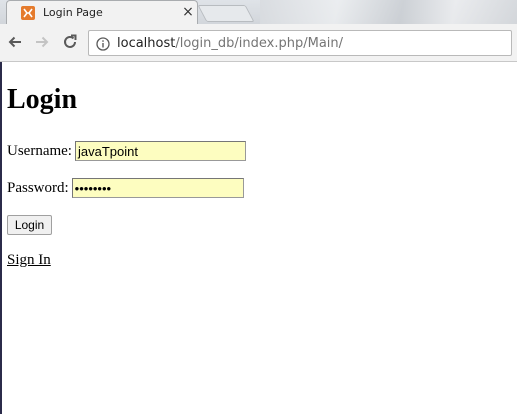 The height and width of the screenshot is (414, 517). I want to click on address-bar: localhost/login_db/index.php/Main/, so click(300, 43).